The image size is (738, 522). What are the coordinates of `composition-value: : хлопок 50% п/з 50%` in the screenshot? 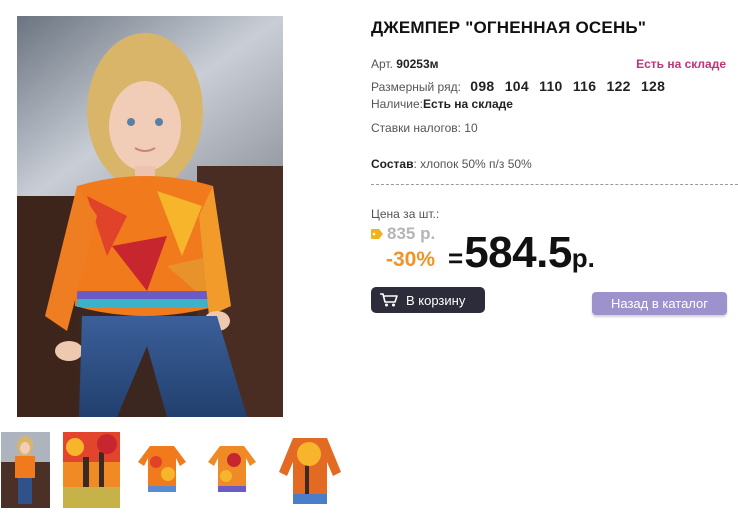 It's located at (472, 164).